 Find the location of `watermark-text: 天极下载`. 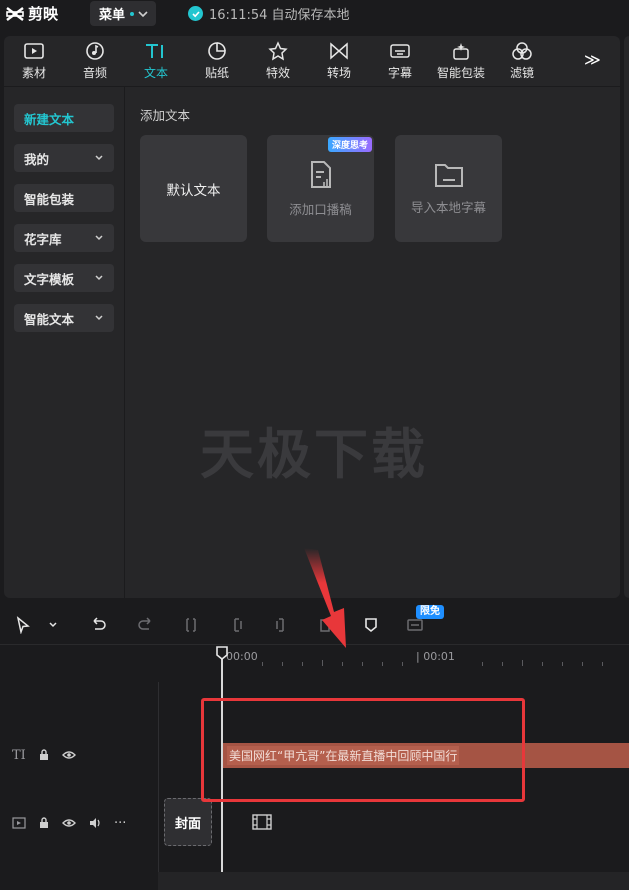

watermark-text: 天极下载 is located at coordinates (314, 454).